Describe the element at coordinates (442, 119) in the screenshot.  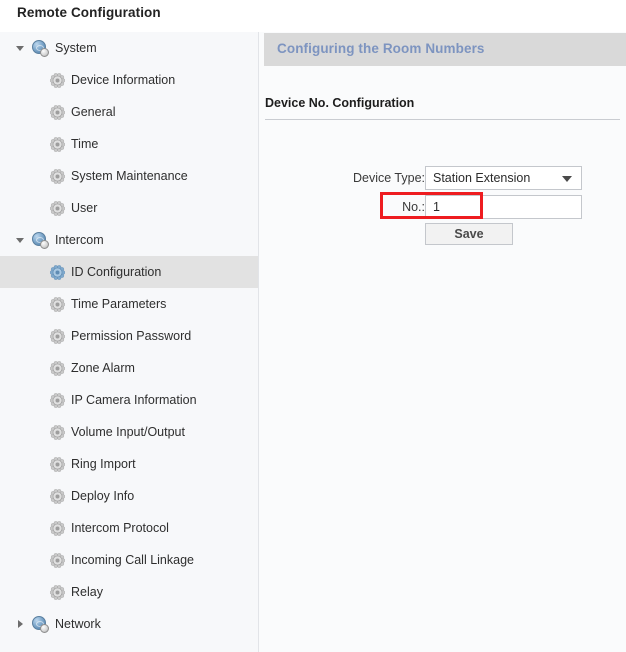
I see `group-divider` at that location.